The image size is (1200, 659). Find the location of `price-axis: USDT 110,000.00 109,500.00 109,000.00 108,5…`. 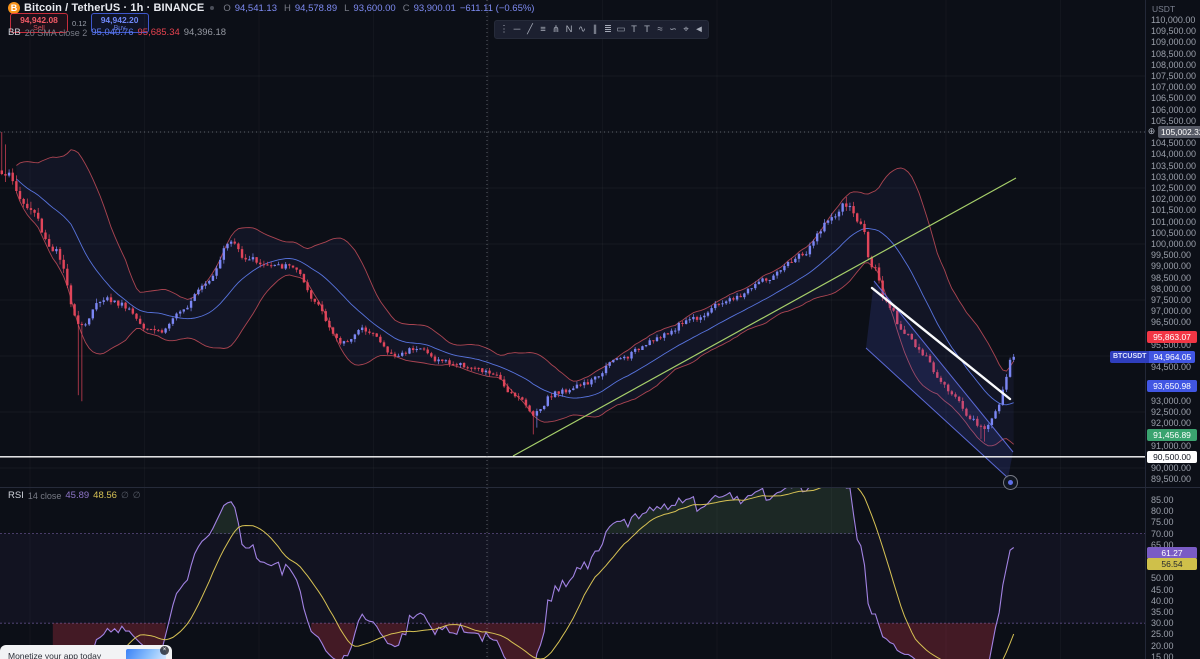

price-axis: USDT 110,000.00 109,500.00 109,000.00 108,5… is located at coordinates (1172, 329).